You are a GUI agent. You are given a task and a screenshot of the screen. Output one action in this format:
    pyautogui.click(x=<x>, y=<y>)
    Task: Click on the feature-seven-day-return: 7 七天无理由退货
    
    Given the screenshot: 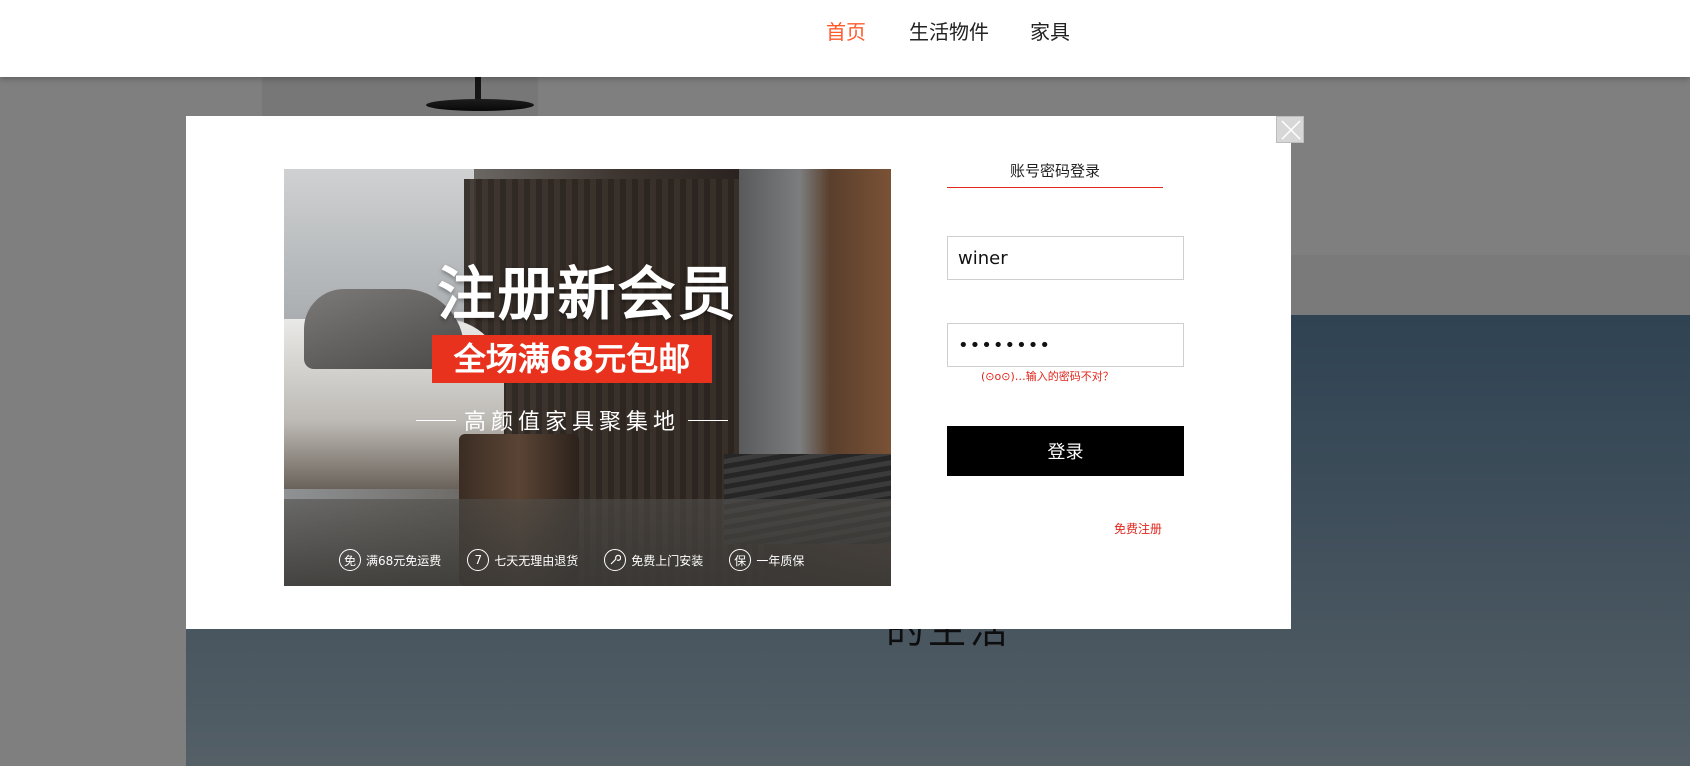 What is the action you would take?
    pyautogui.click(x=522, y=560)
    